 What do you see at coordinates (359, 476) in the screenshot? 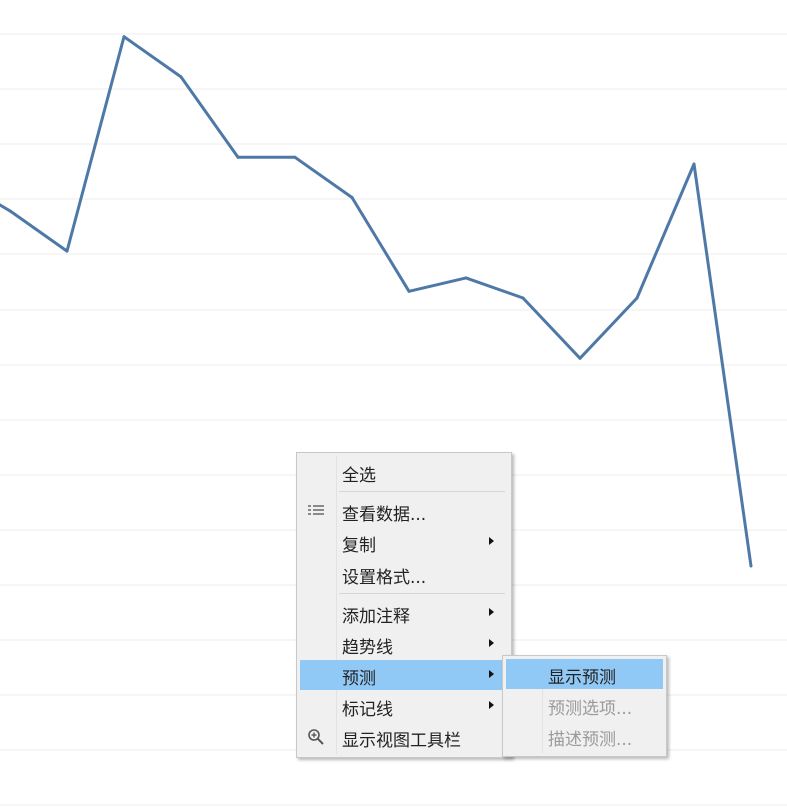
I see `menu-item-label: 全选` at bounding box center [359, 476].